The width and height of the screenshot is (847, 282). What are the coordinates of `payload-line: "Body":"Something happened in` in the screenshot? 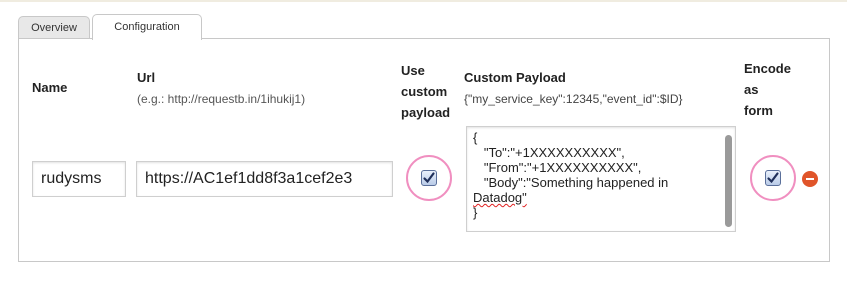 It's located at (571, 182).